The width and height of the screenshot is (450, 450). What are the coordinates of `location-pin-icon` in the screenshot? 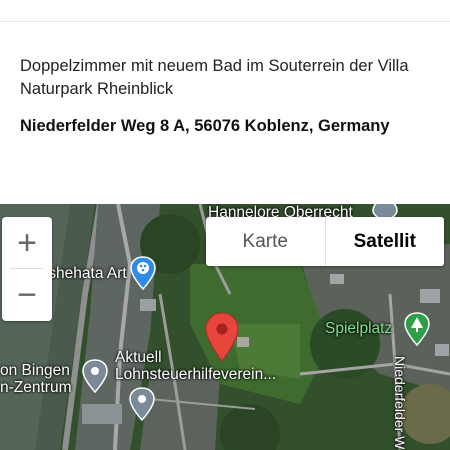 It's located at (222, 337).